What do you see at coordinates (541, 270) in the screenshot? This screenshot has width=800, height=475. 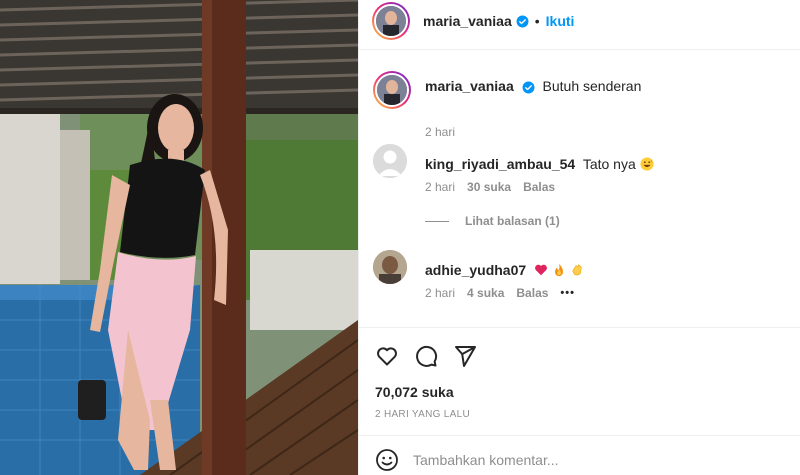 I see `red-heart-emoji-icon` at bounding box center [541, 270].